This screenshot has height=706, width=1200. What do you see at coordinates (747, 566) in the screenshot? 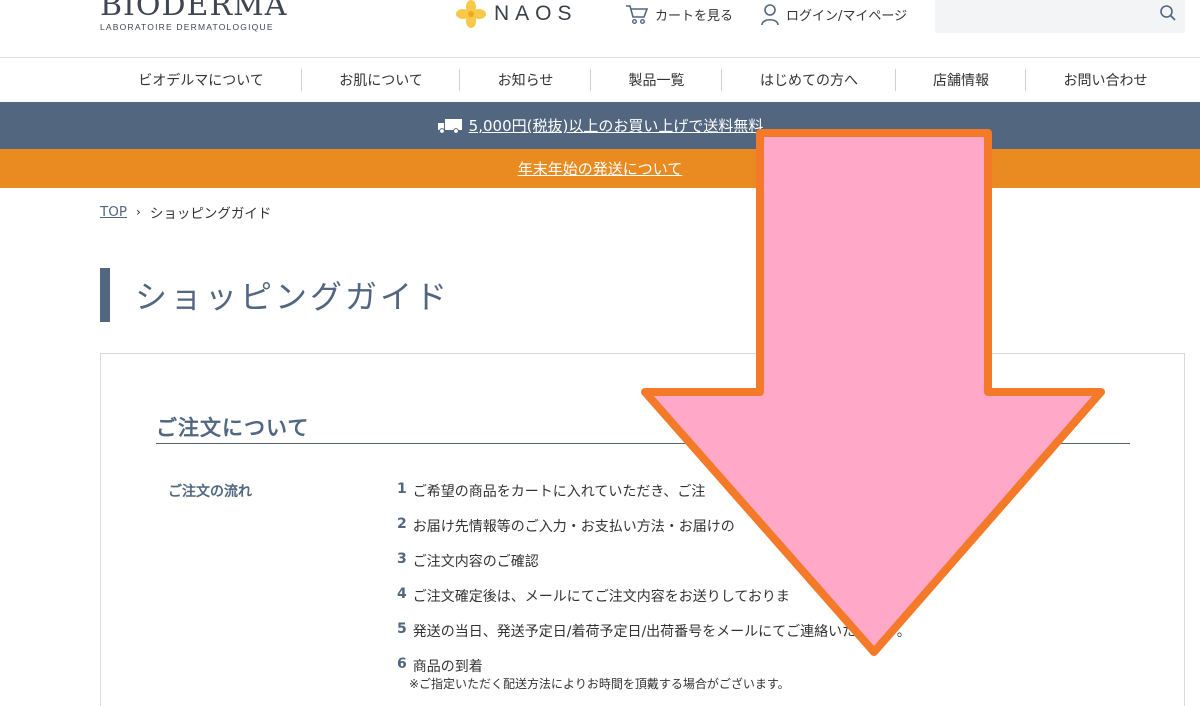
I see `list-item: 3 ご注文内容のご確認` at bounding box center [747, 566].